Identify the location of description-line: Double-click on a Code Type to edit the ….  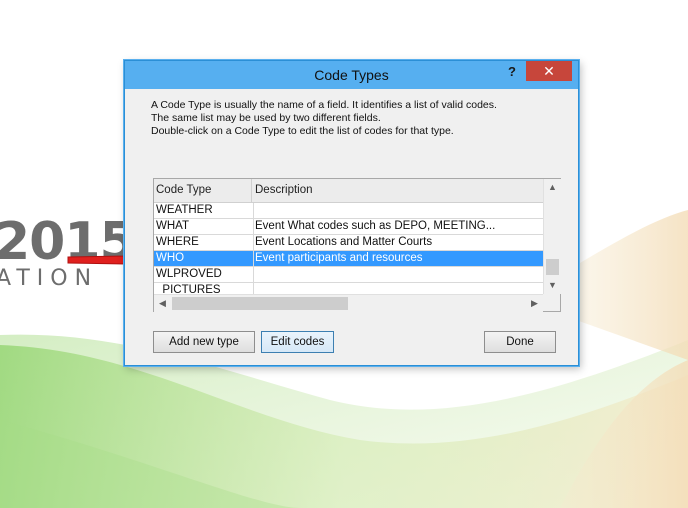
(302, 131).